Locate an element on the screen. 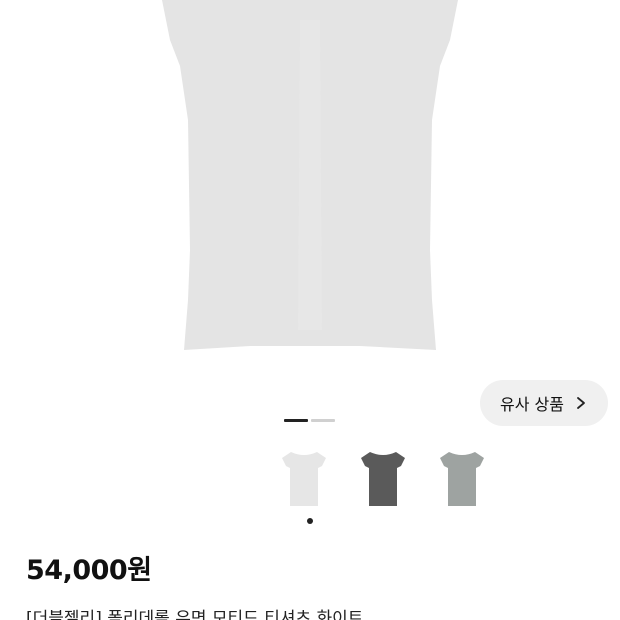 Image resolution: width=620 pixels, height=620 pixels. color-option-white is located at coordinates (304, 479).